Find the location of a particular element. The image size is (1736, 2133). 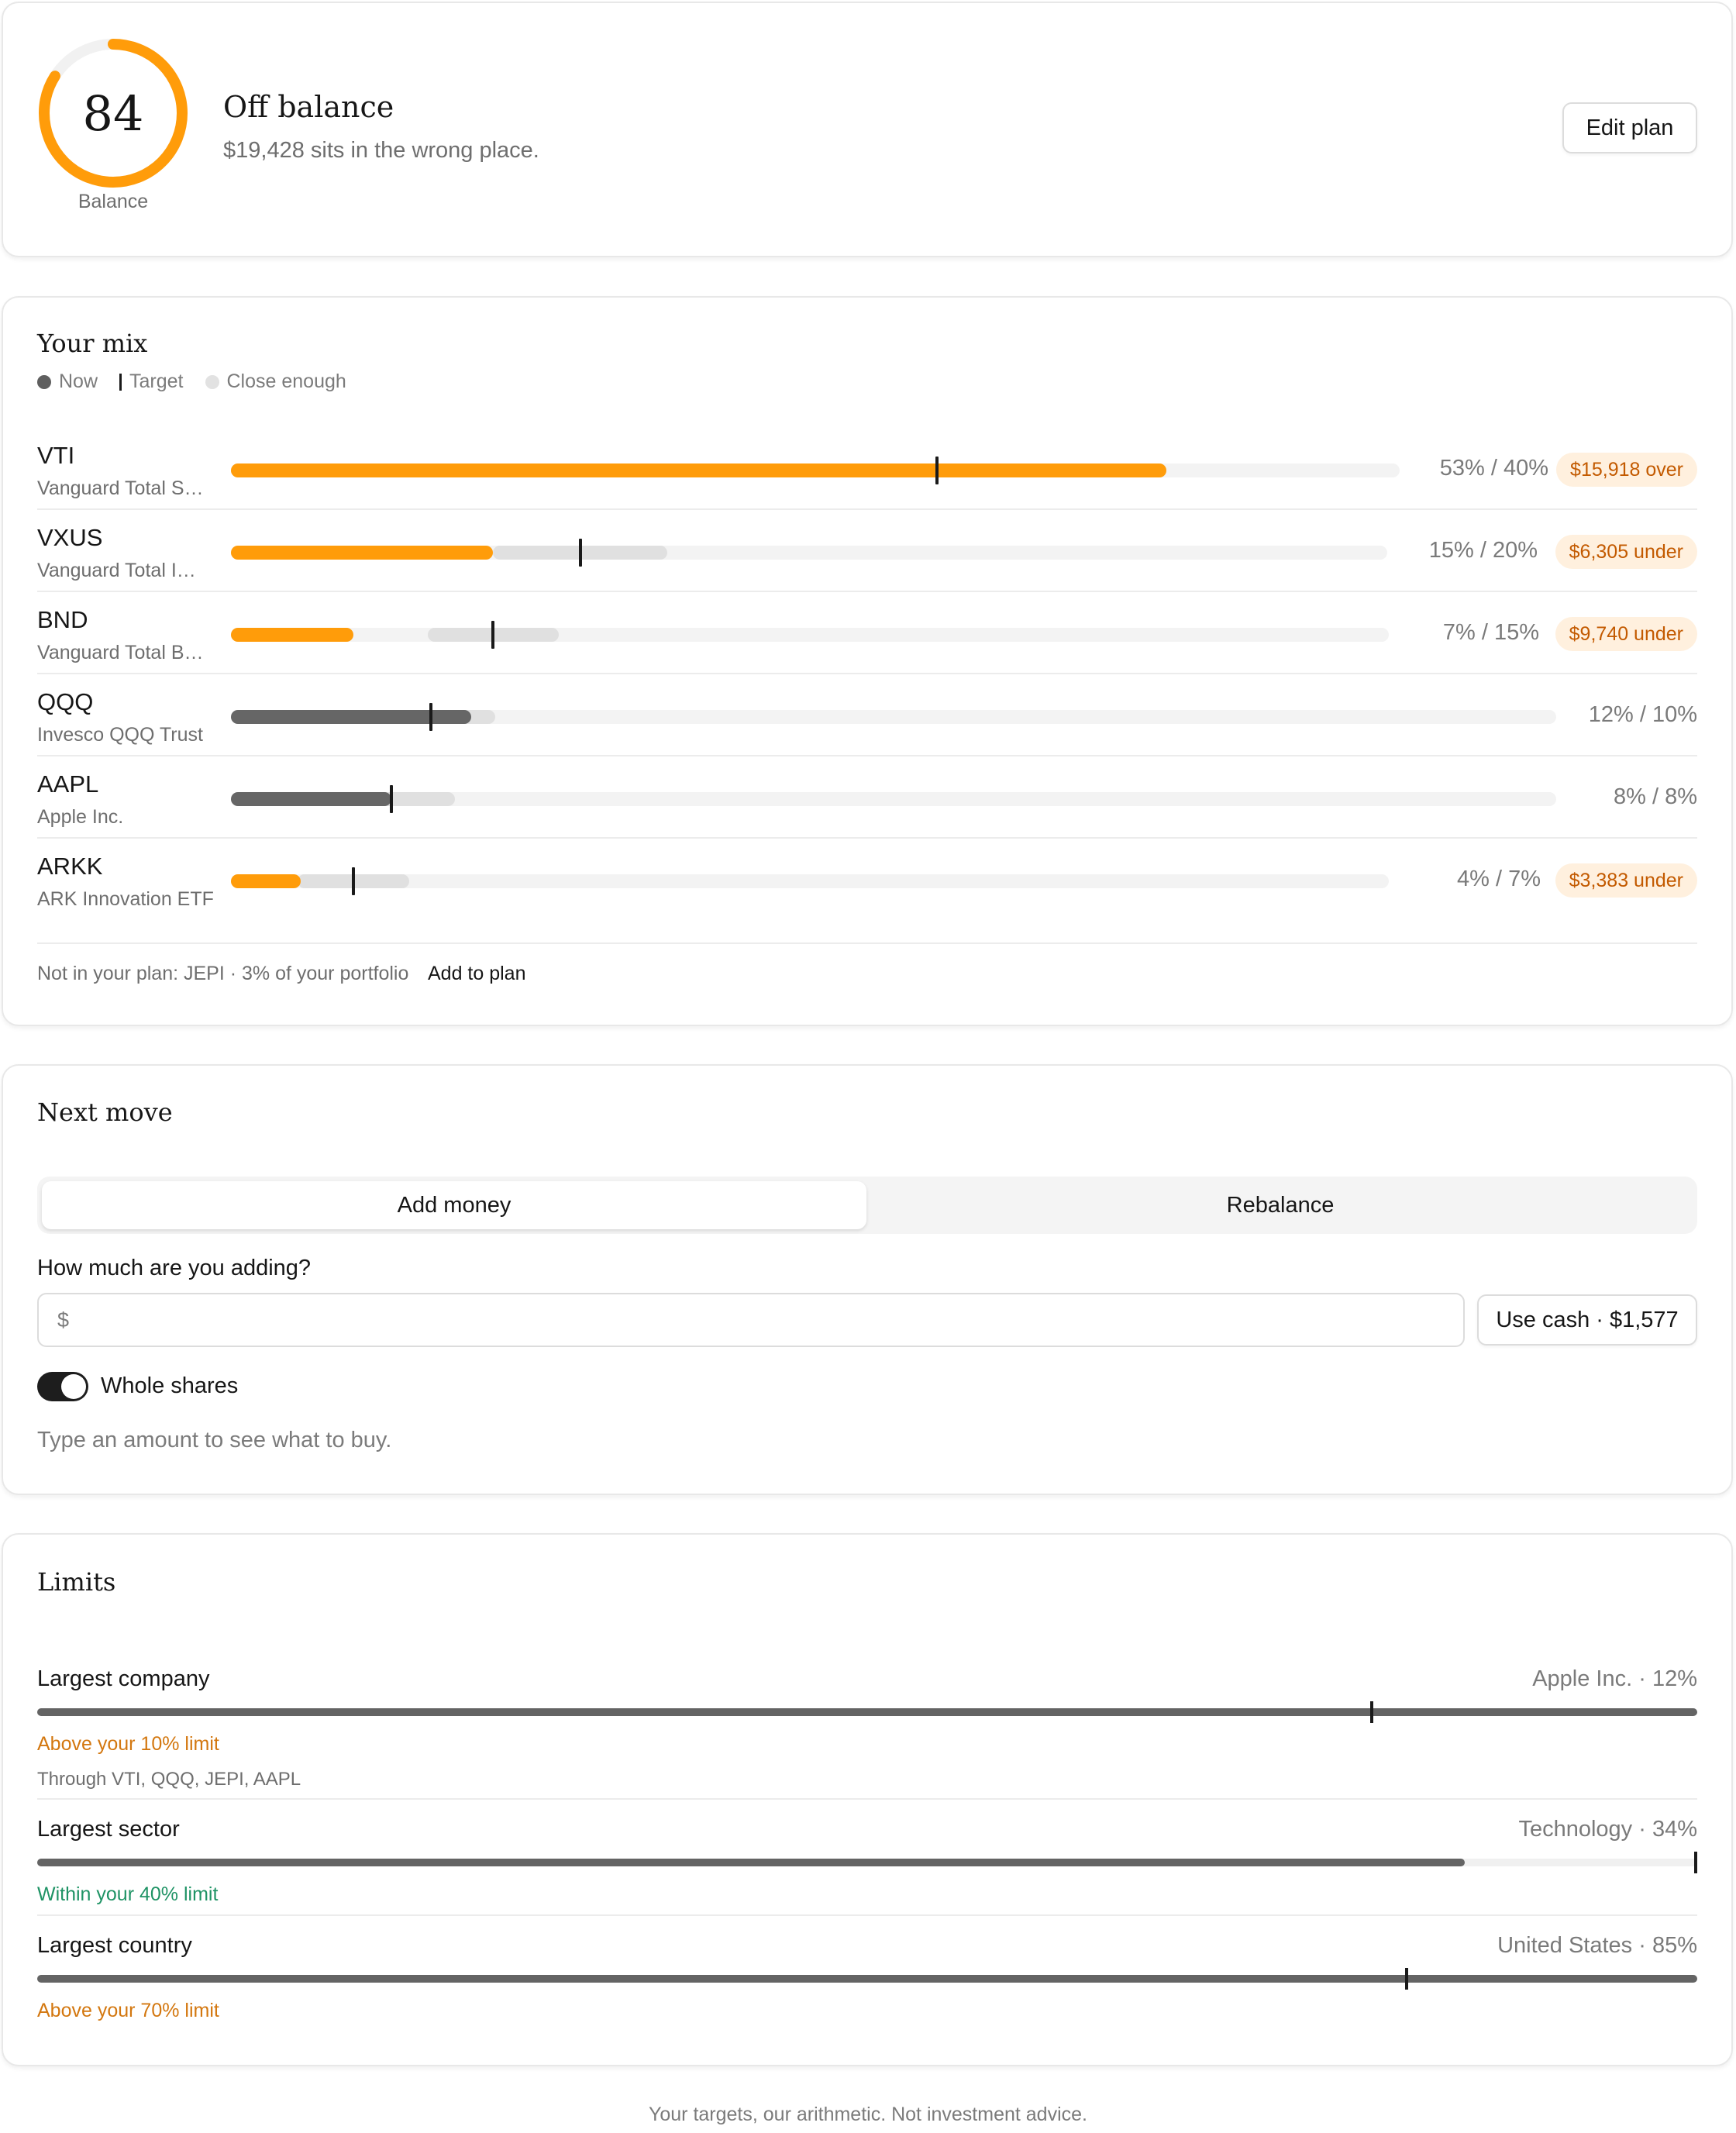

balance-title: Off balance is located at coordinates (308, 107).